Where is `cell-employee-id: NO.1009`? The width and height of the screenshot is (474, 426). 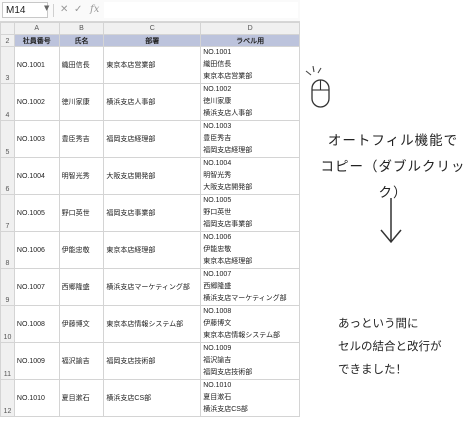 cell-employee-id: NO.1009 is located at coordinates (36, 361).